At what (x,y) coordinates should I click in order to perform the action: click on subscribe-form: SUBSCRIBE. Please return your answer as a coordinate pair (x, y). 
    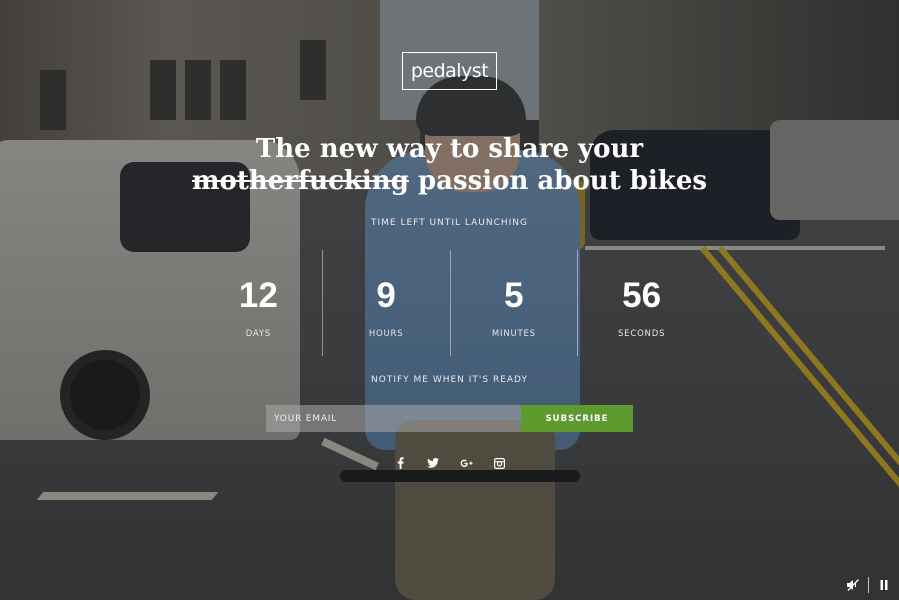
    Looking at the image, I should click on (449, 418).